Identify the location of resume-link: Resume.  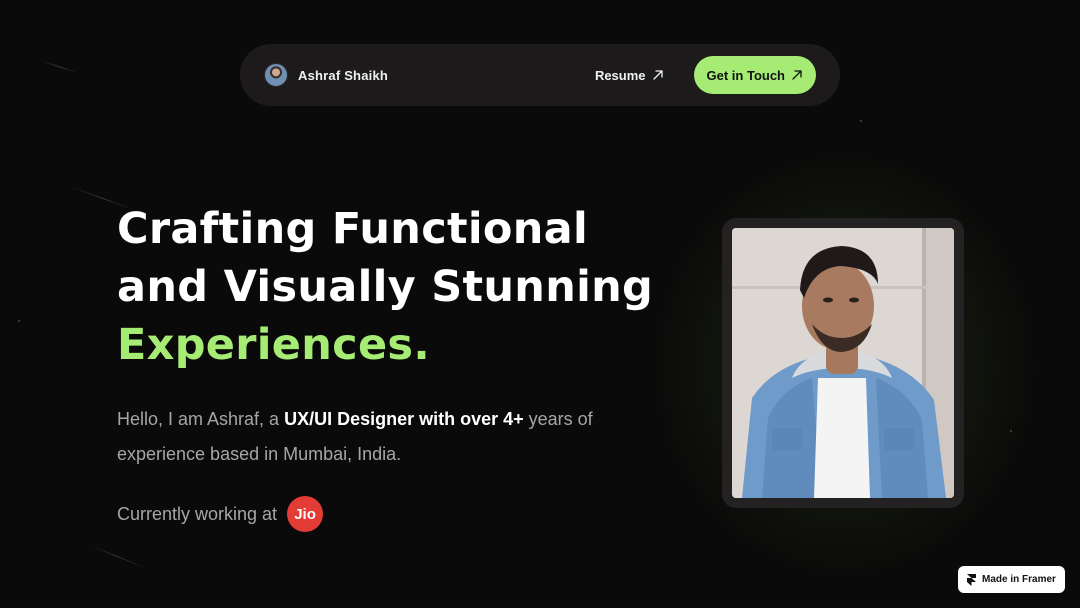
(629, 75).